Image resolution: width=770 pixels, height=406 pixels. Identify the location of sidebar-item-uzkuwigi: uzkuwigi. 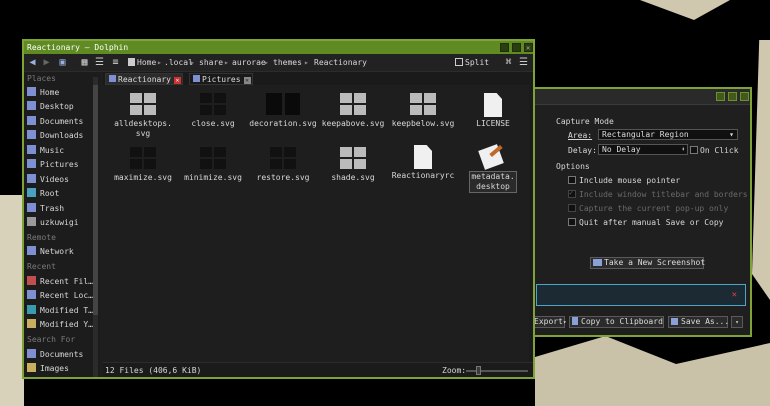
(61, 223).